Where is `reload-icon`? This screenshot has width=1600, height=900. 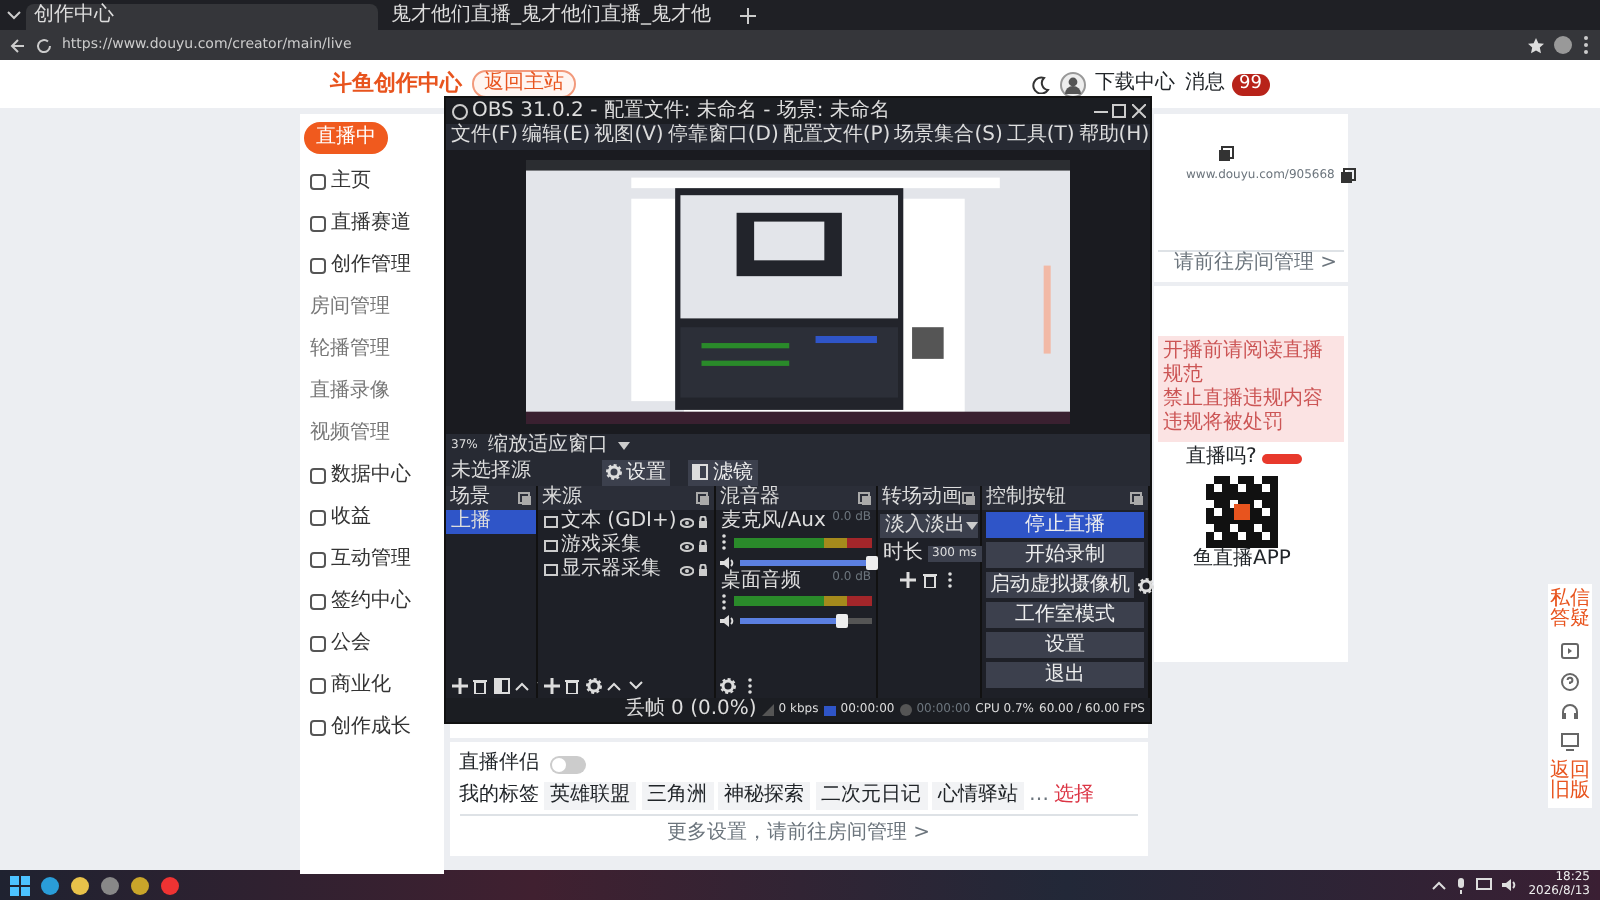
reload-icon is located at coordinates (44, 45).